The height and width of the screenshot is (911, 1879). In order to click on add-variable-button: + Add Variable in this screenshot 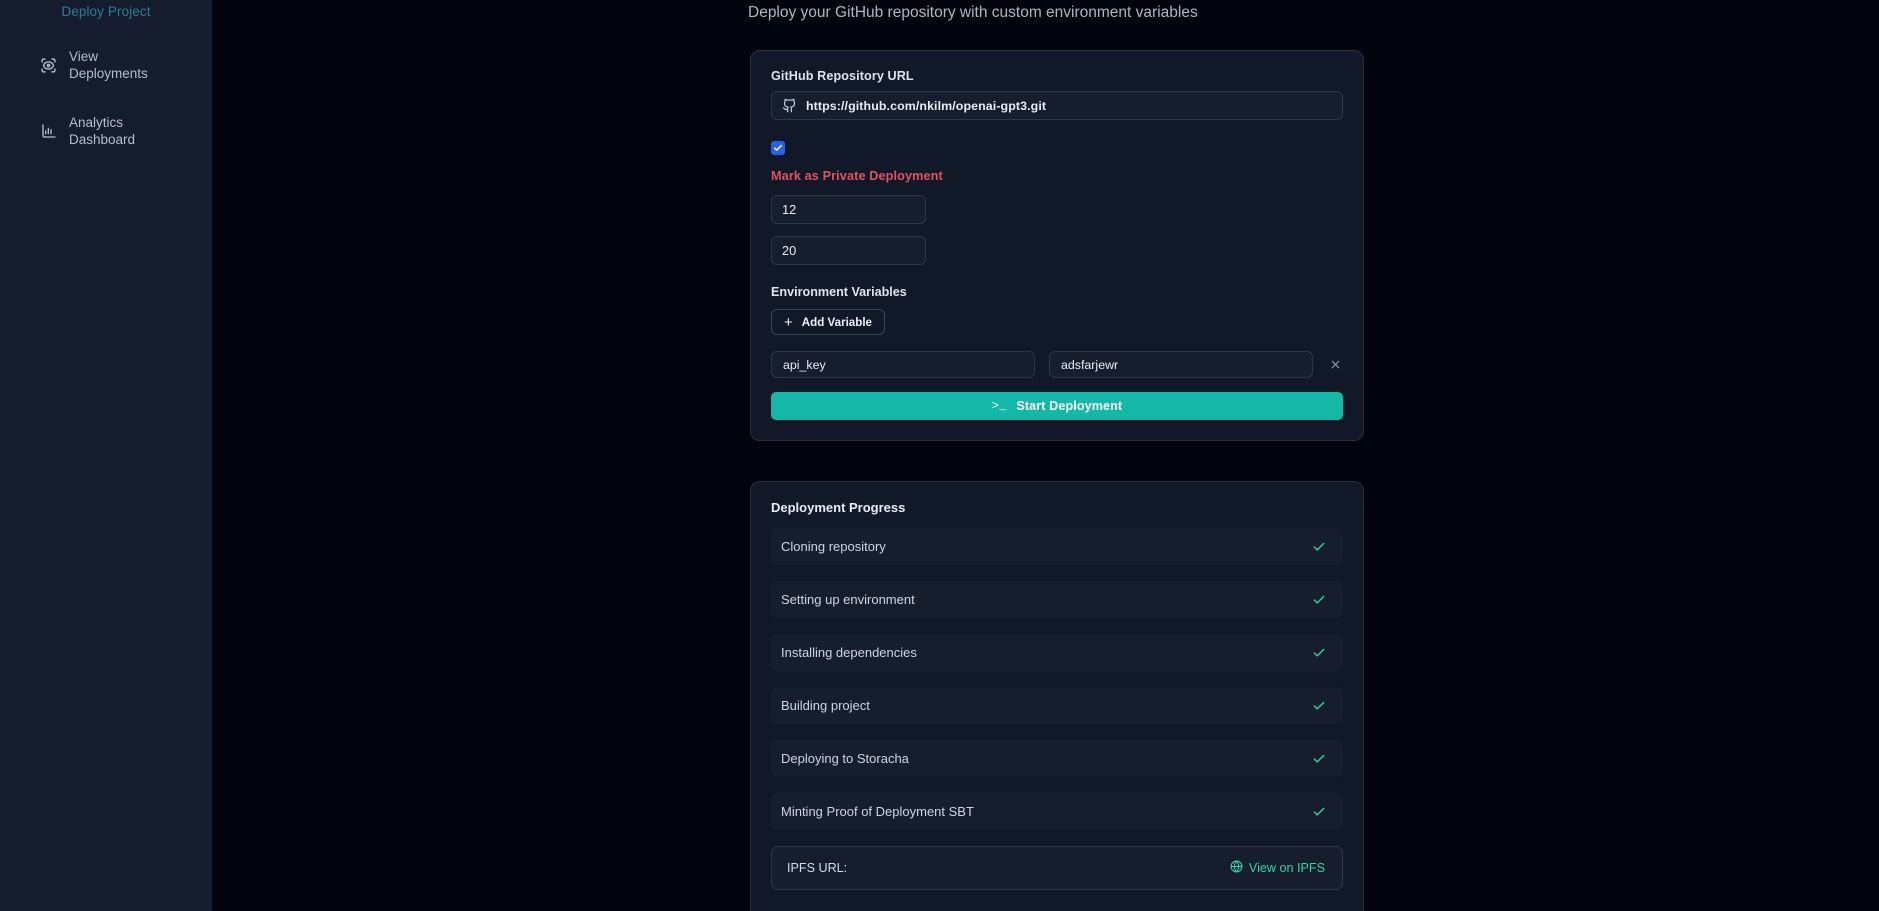, I will do `click(828, 322)`.